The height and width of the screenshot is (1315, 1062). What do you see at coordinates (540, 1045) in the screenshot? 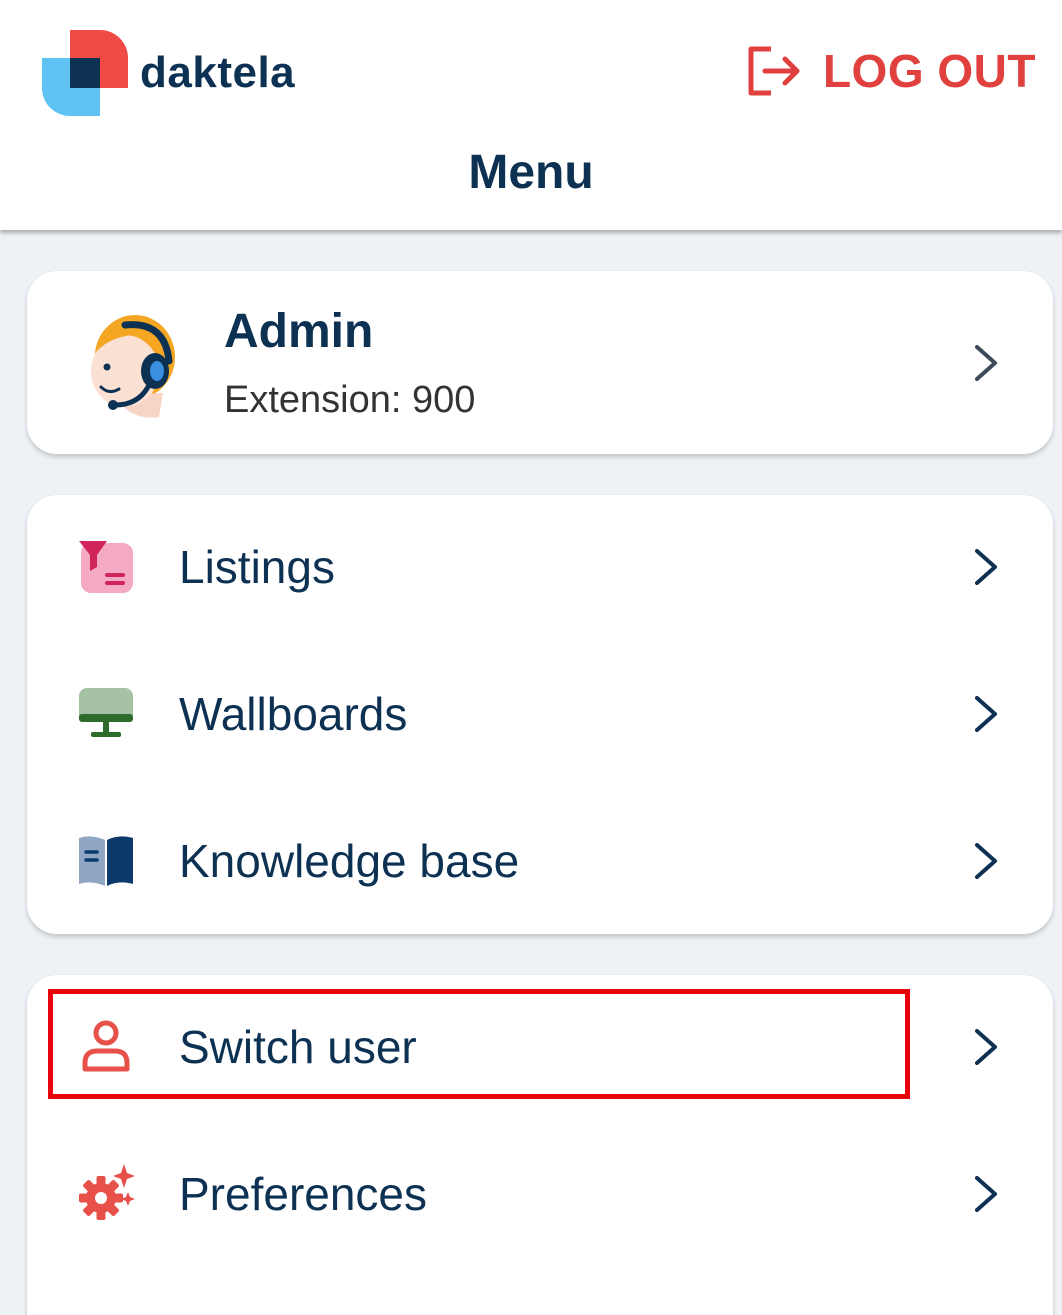
I see `menu-item-switch-user: Switch user` at bounding box center [540, 1045].